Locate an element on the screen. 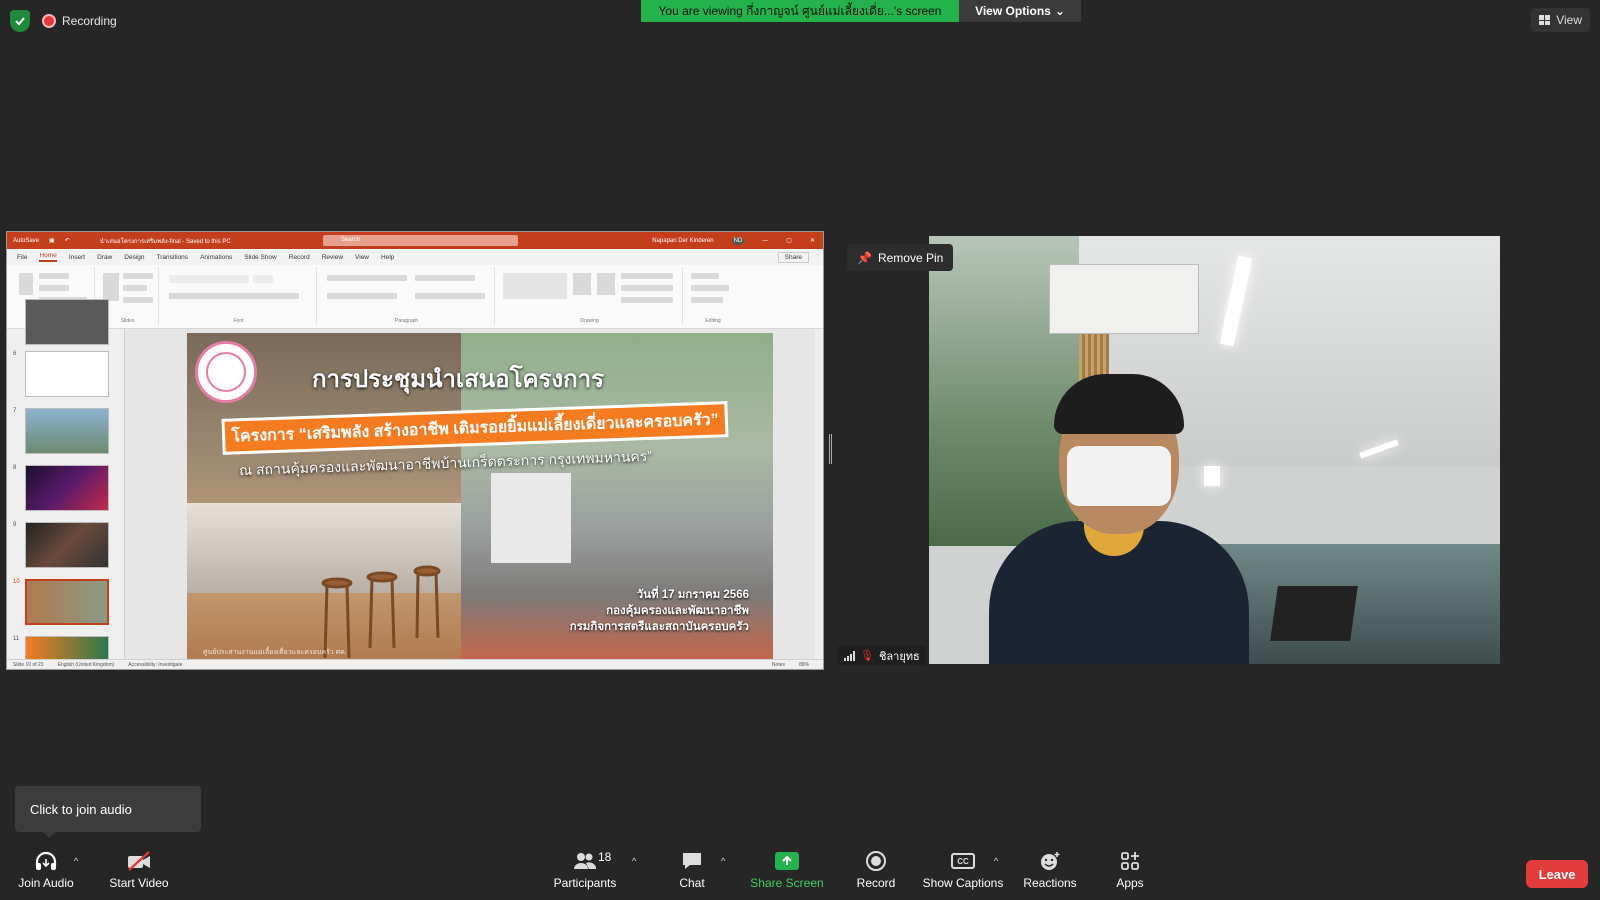 The image size is (1600, 900). start-video-label: Start Video is located at coordinates (139, 883).